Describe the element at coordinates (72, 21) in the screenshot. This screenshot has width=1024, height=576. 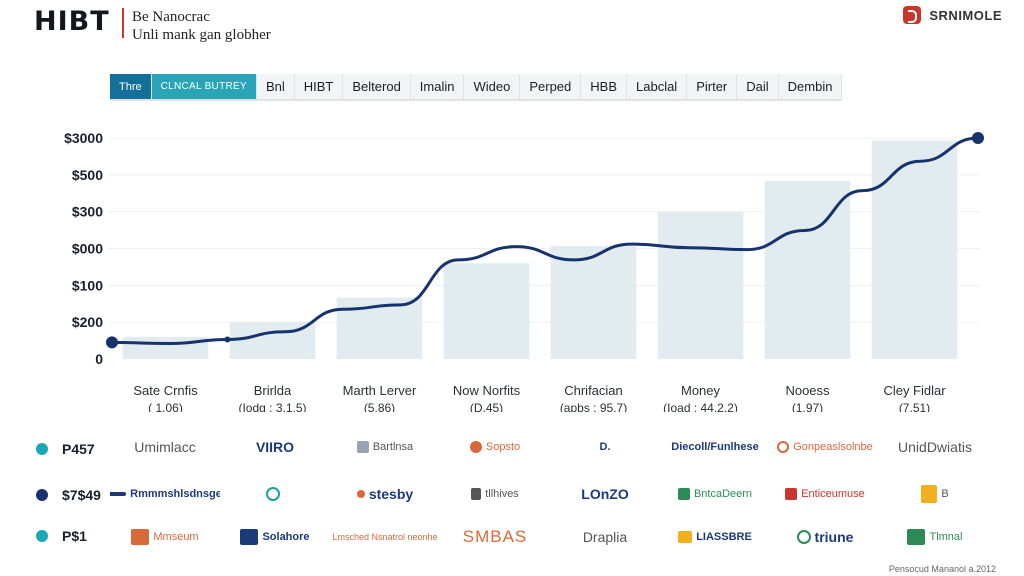
I see `brand-title: HIBT` at that location.